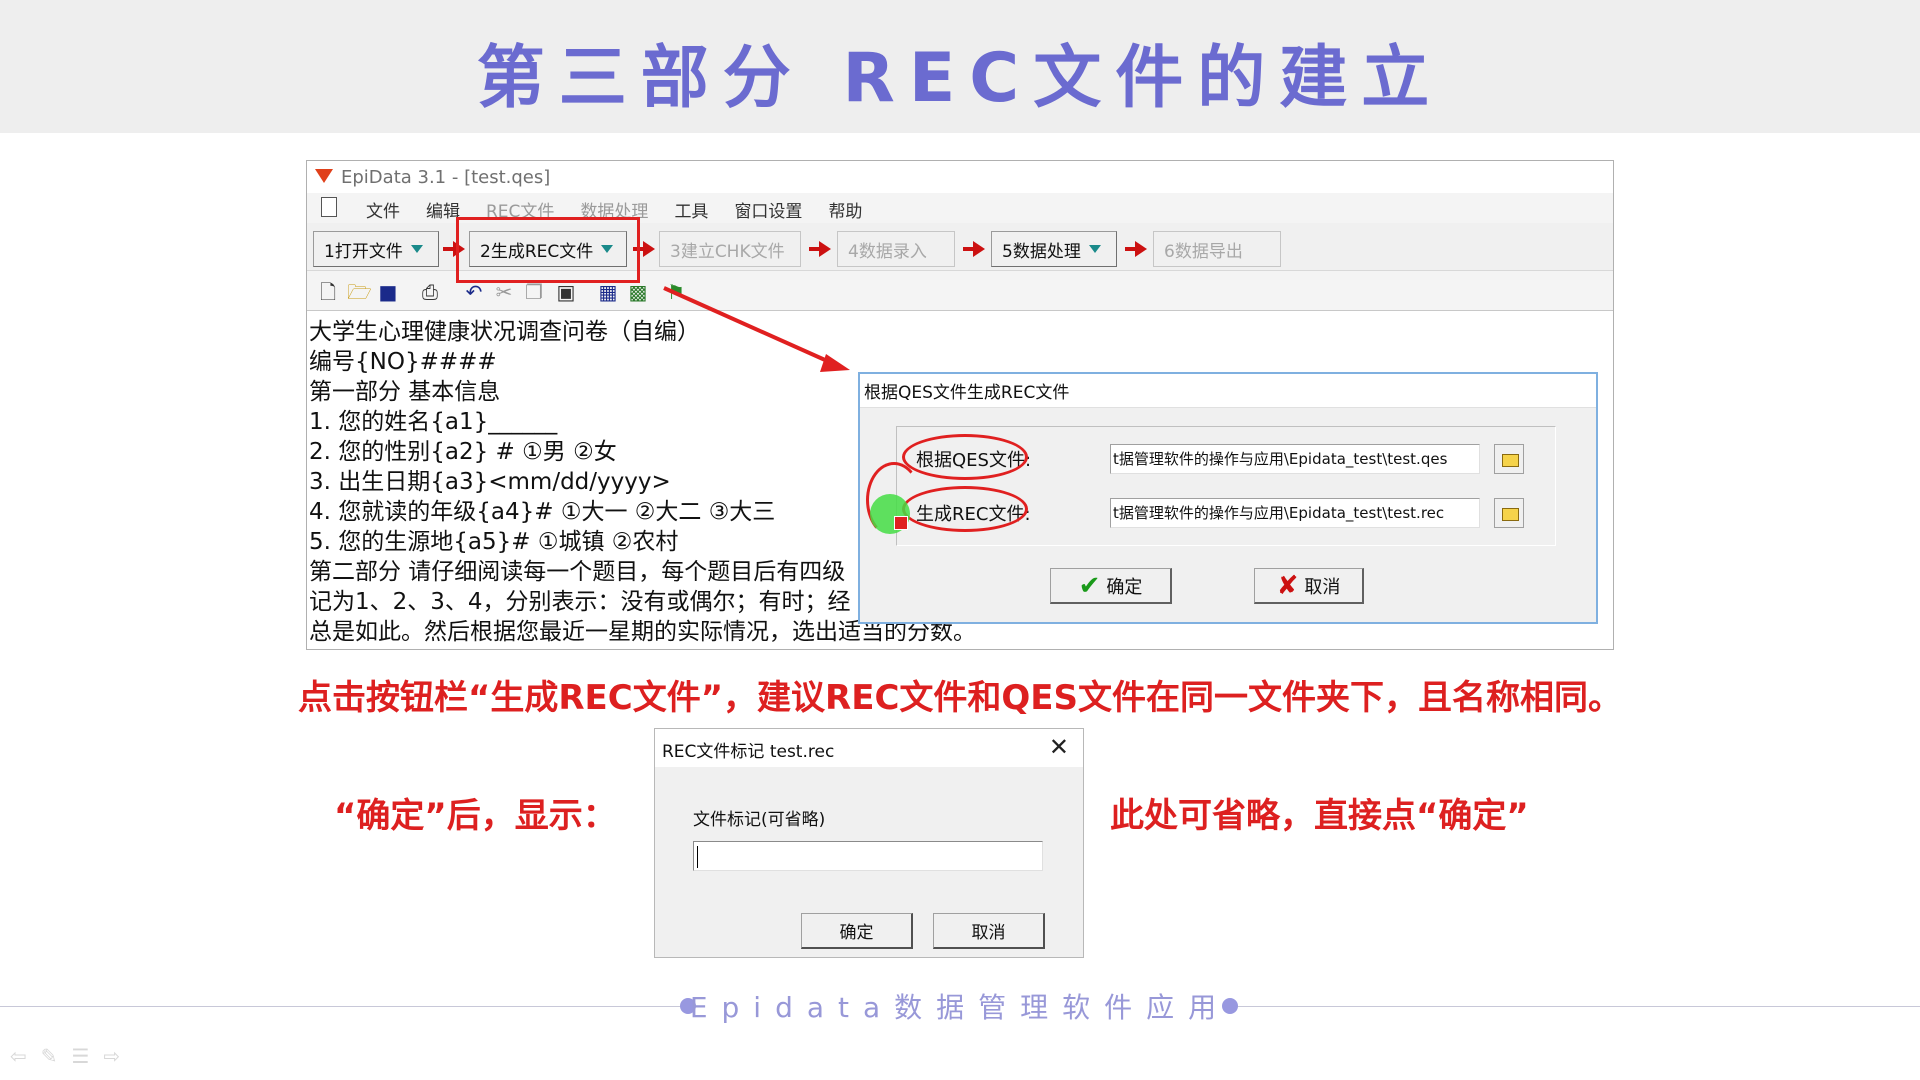 The width and height of the screenshot is (1920, 1080). I want to click on save-icon: ■, so click(388, 292).